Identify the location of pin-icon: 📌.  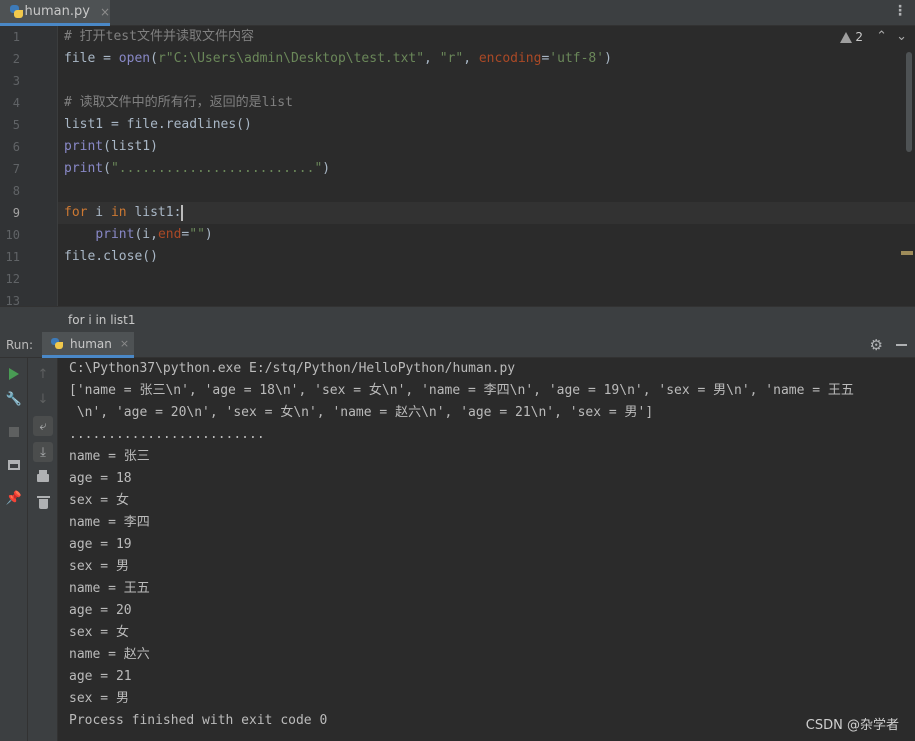
(14, 498).